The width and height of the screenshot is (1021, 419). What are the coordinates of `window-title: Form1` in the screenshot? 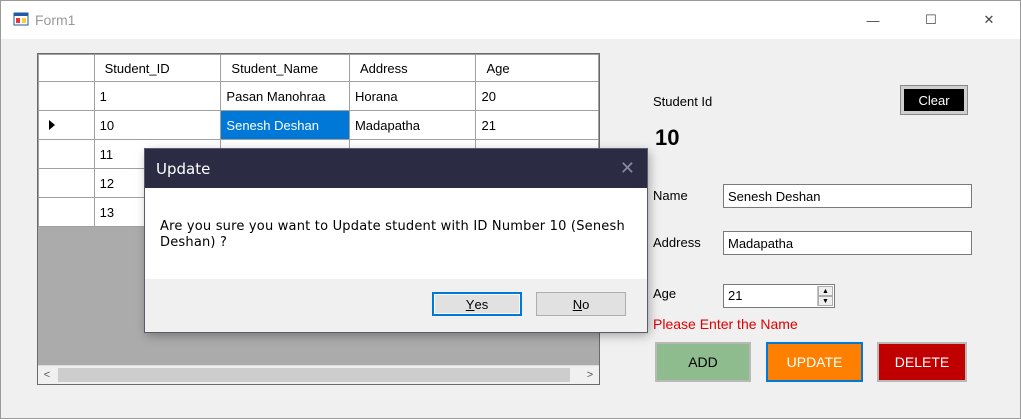 It's located at (55, 20).